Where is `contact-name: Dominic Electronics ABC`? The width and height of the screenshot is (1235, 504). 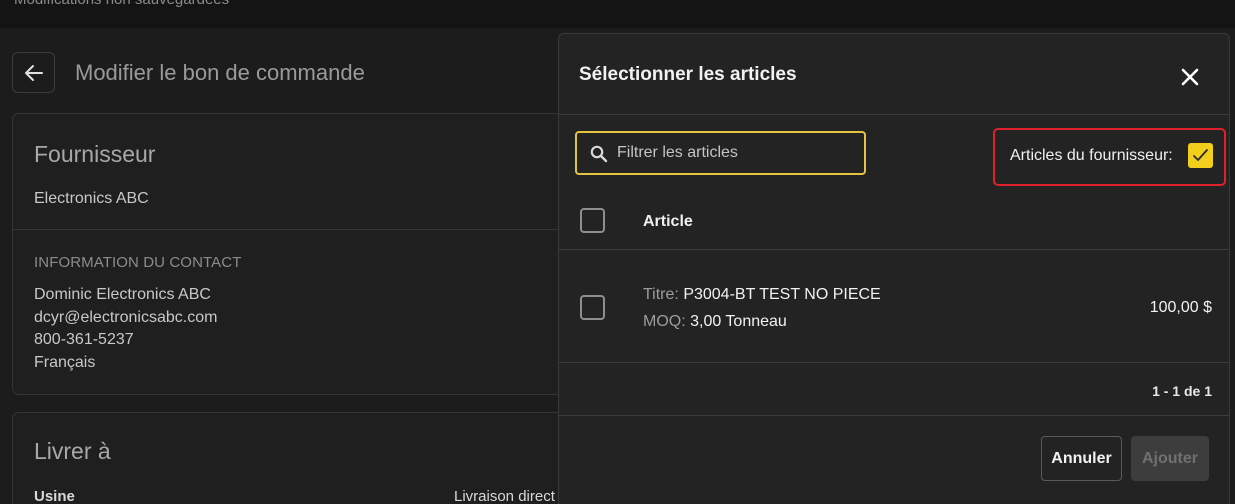 contact-name: Dominic Electronics ABC is located at coordinates (122, 294).